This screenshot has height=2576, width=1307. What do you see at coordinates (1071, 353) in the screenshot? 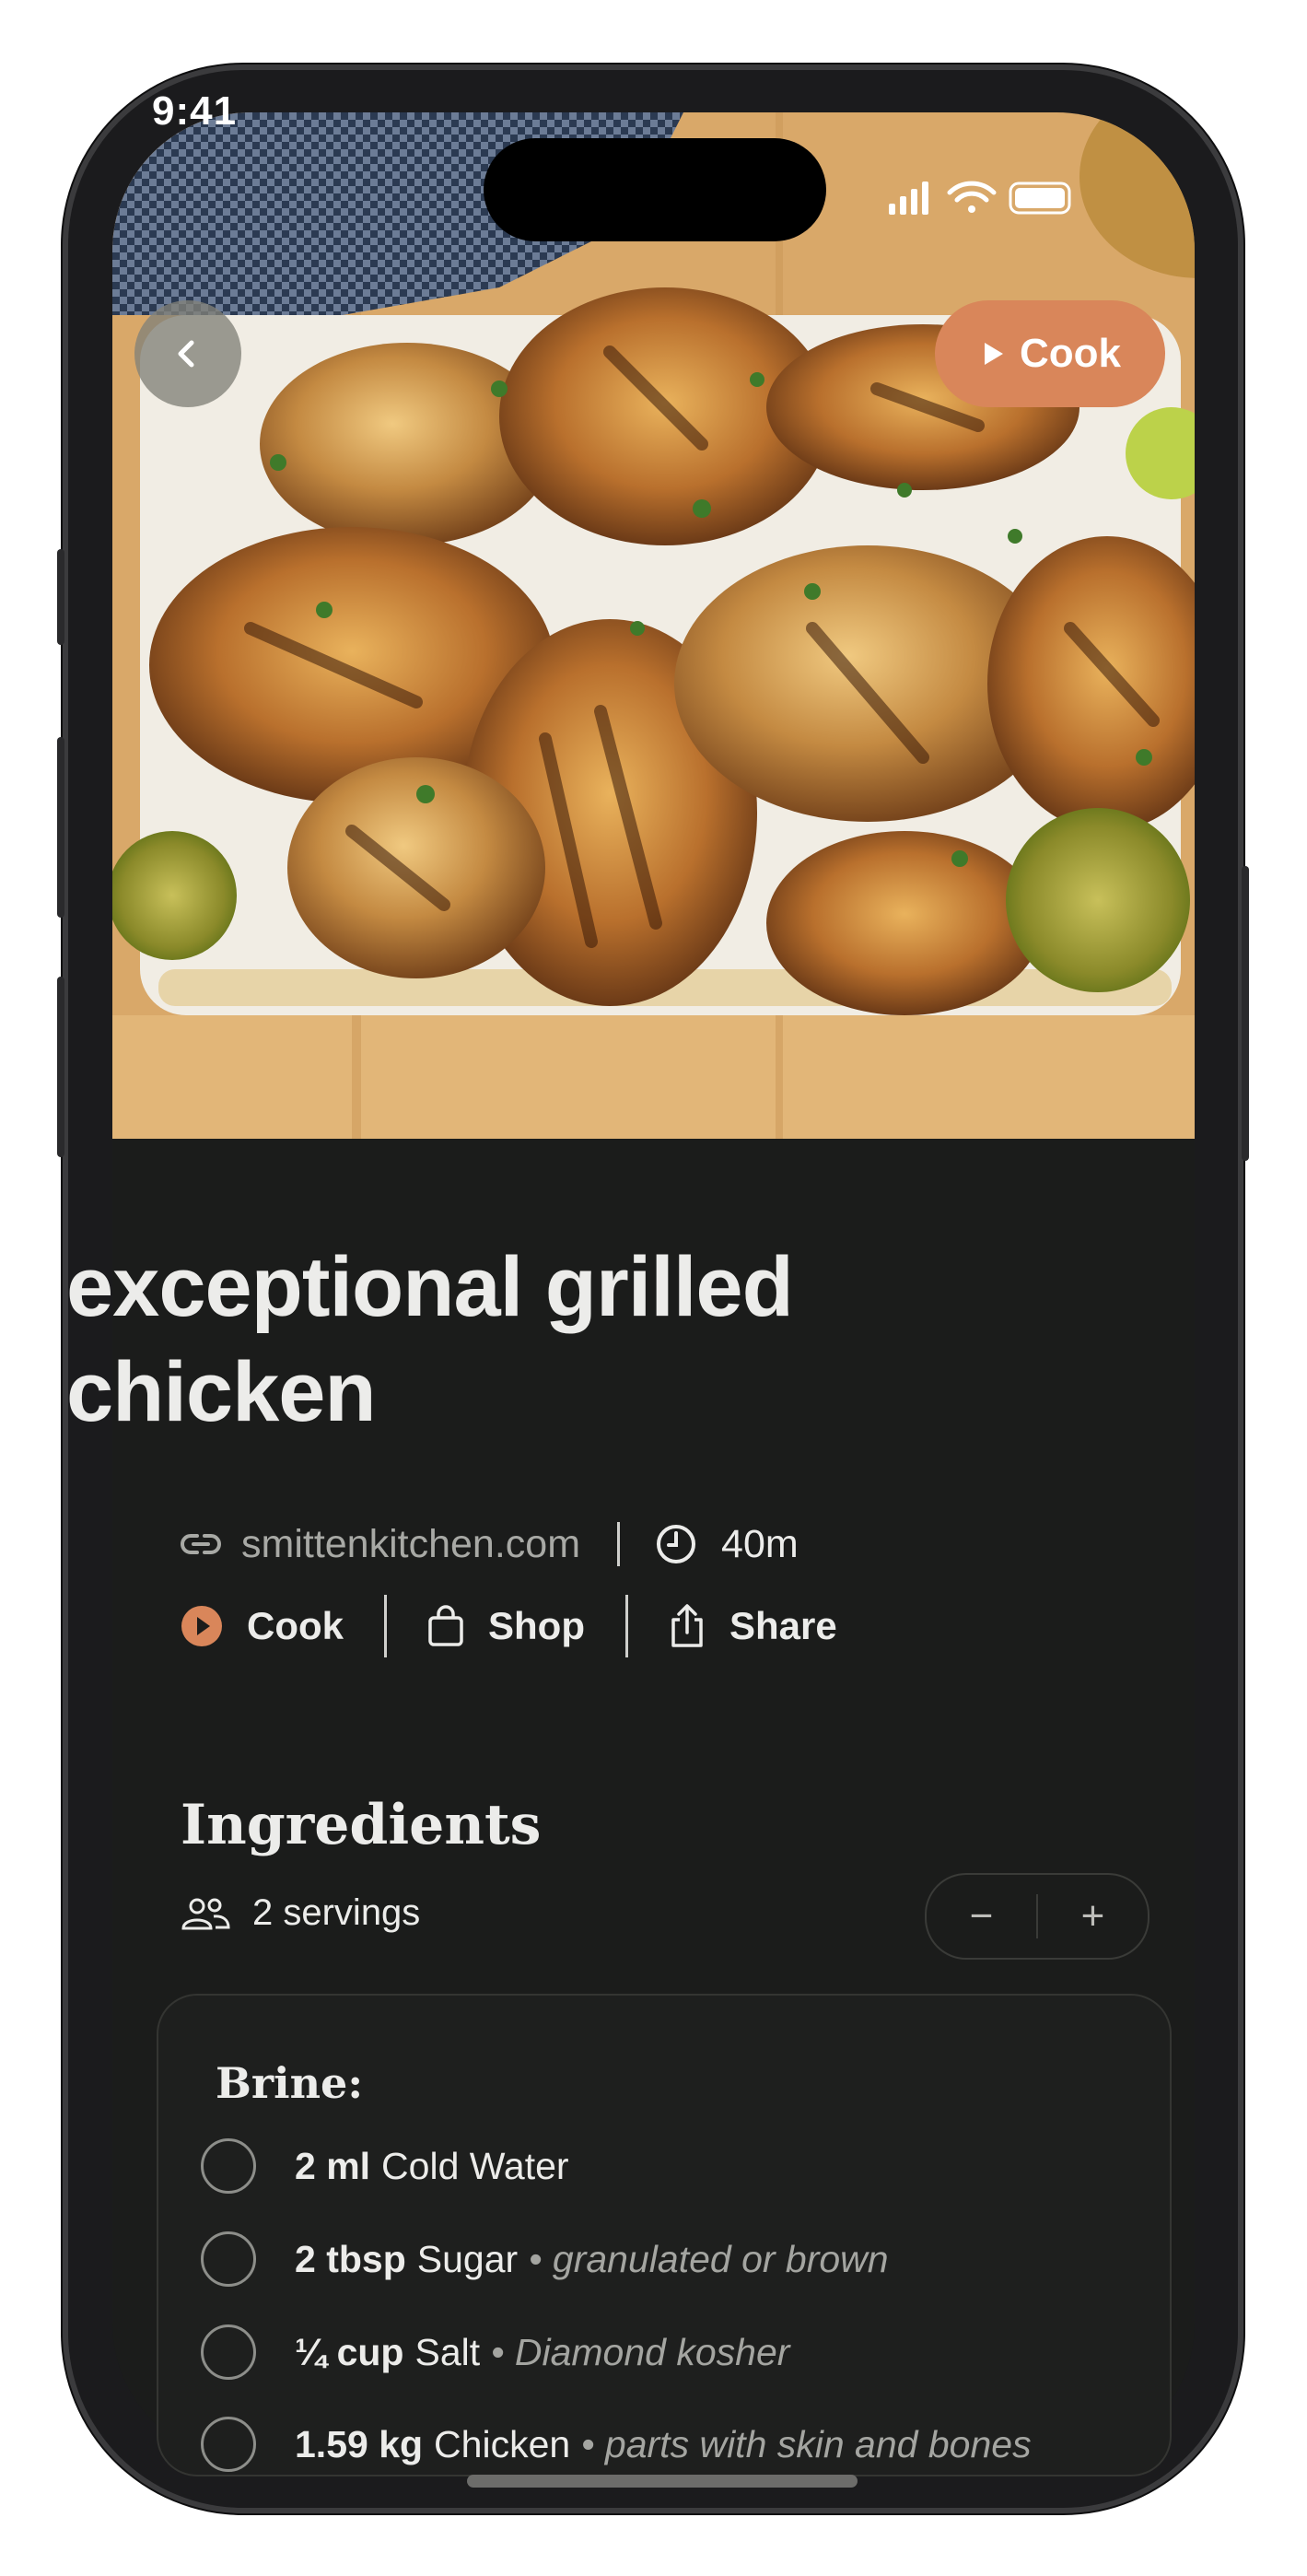
I see `cook-button-label: Cook` at bounding box center [1071, 353].